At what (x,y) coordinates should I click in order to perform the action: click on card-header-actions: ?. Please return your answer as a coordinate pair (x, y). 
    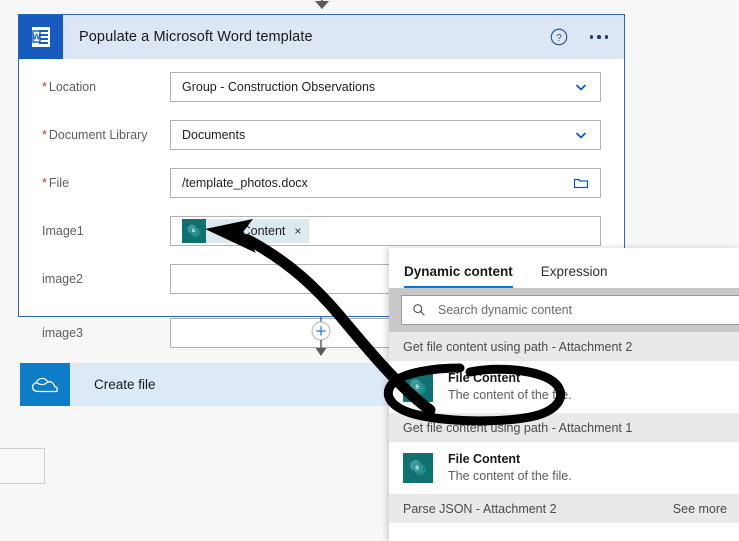
    Looking at the image, I should click on (580, 37).